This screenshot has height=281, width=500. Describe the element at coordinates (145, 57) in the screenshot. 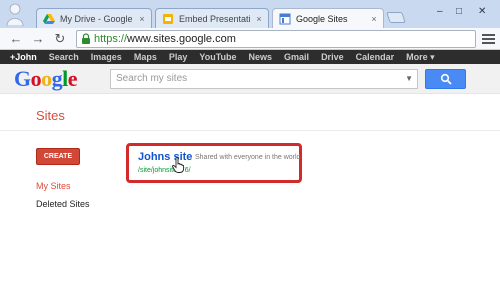

I see `gbar-item-maps: Maps` at that location.